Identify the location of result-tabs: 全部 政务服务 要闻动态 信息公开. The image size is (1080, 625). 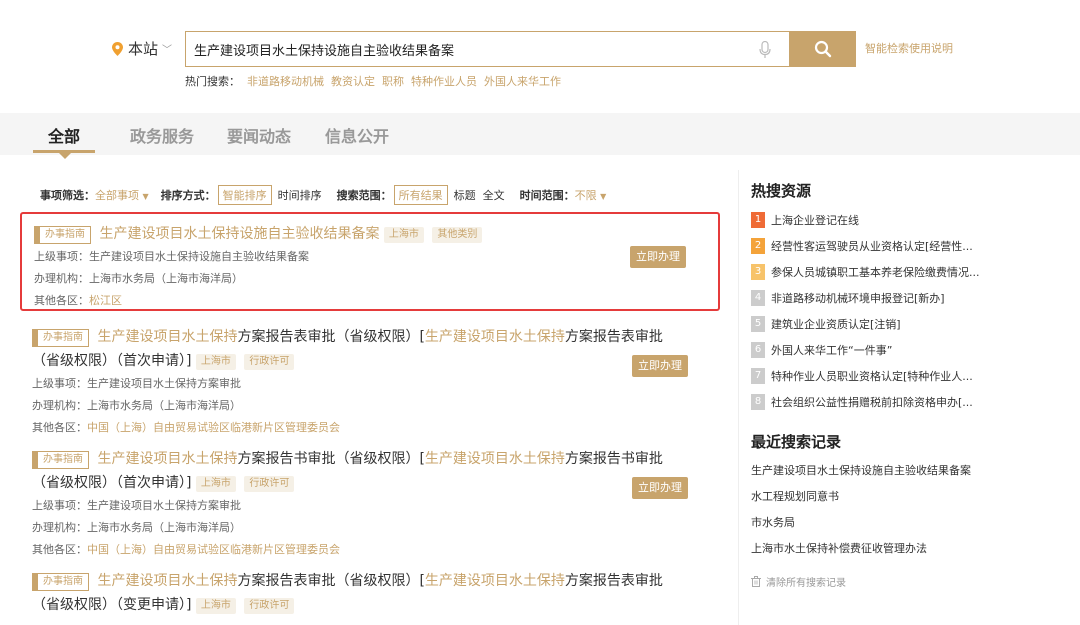
(540, 136).